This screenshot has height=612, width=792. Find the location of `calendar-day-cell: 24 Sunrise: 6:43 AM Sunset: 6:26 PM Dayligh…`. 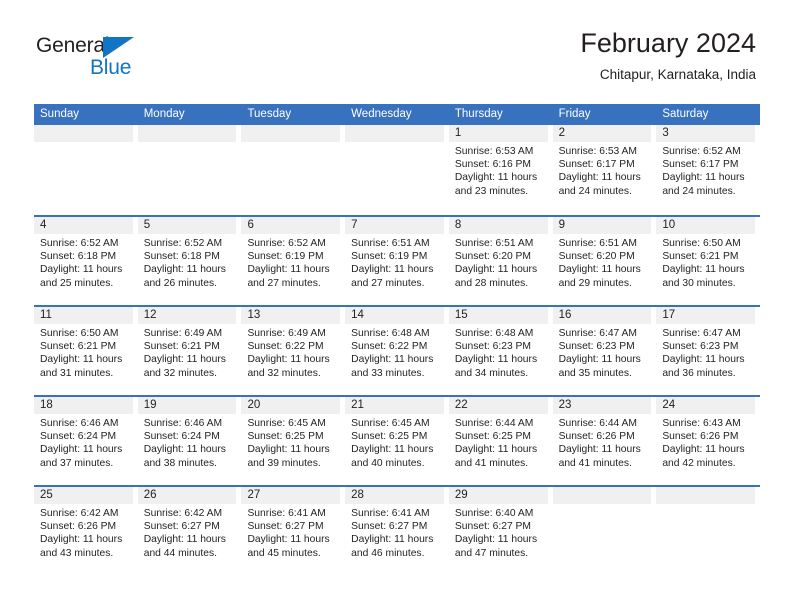

calendar-day-cell: 24 Sunrise: 6:43 AM Sunset: 6:26 PM Dayligh… is located at coordinates (708, 441).